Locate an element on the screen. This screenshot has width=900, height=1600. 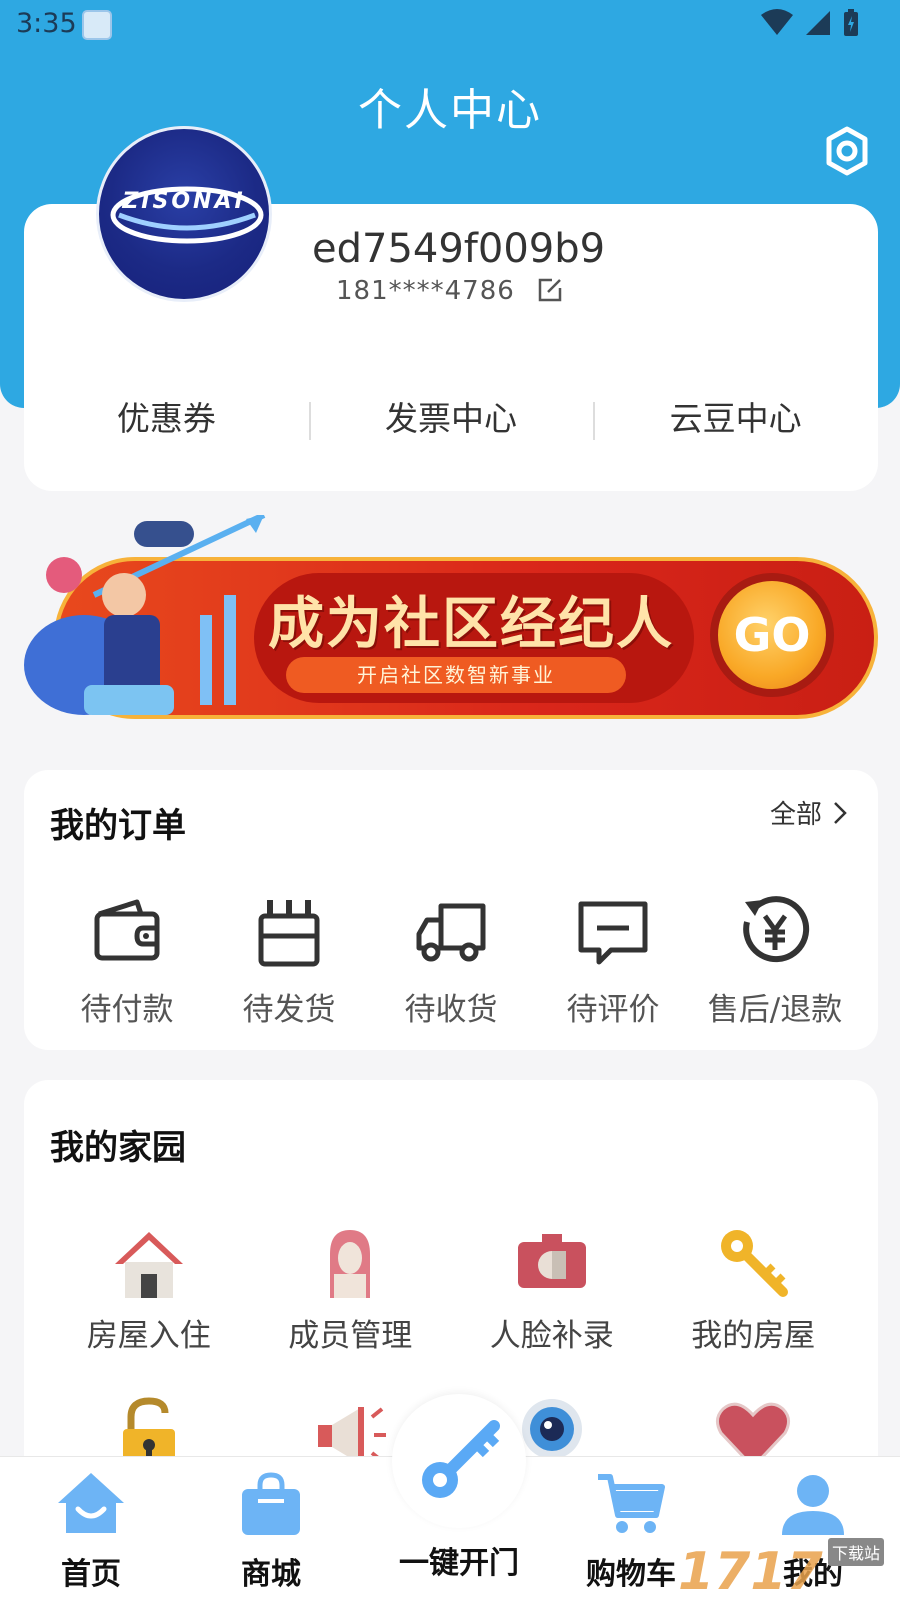
wallet-icon is located at coordinates (127, 930).